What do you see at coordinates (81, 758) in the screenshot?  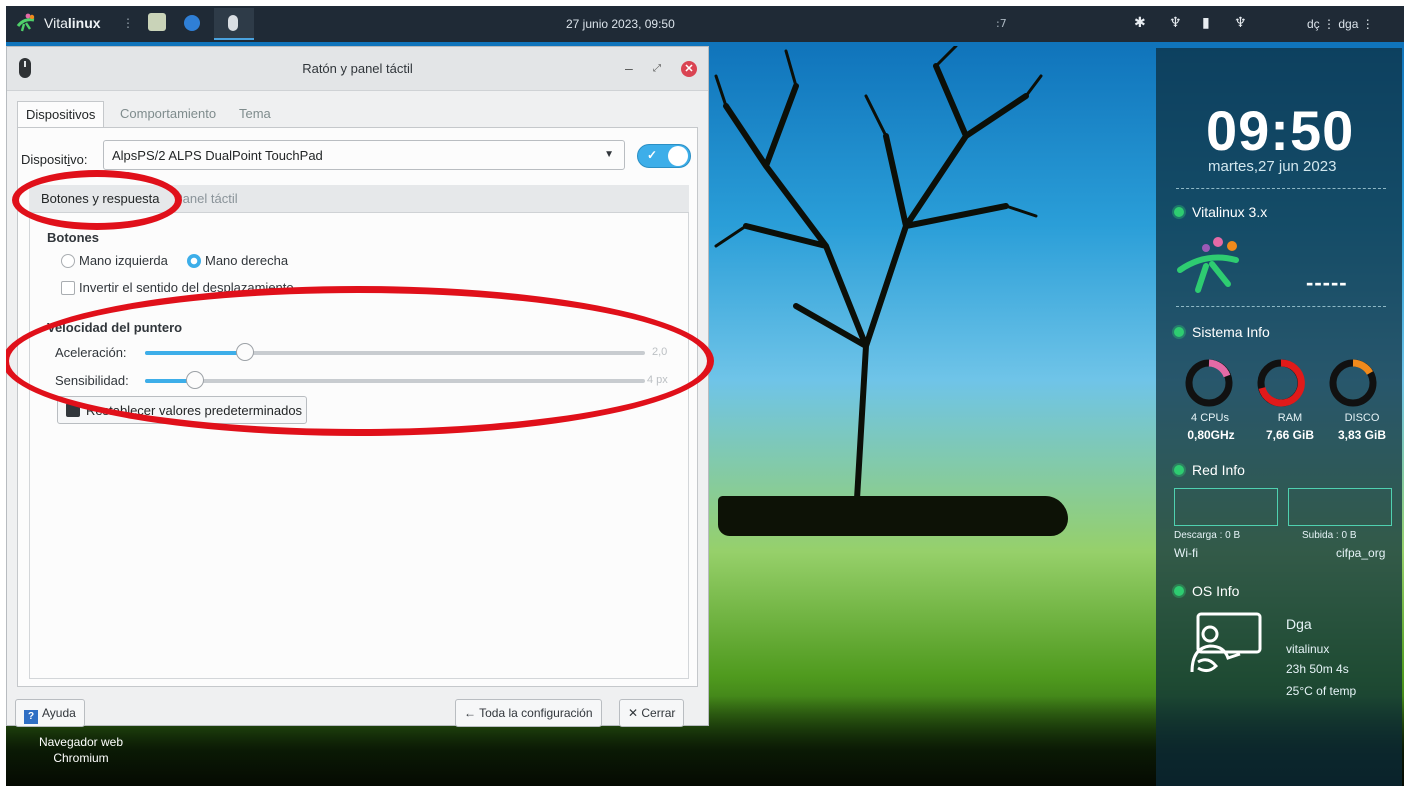 I see `desktop-icon-label-line2: Chromium` at bounding box center [81, 758].